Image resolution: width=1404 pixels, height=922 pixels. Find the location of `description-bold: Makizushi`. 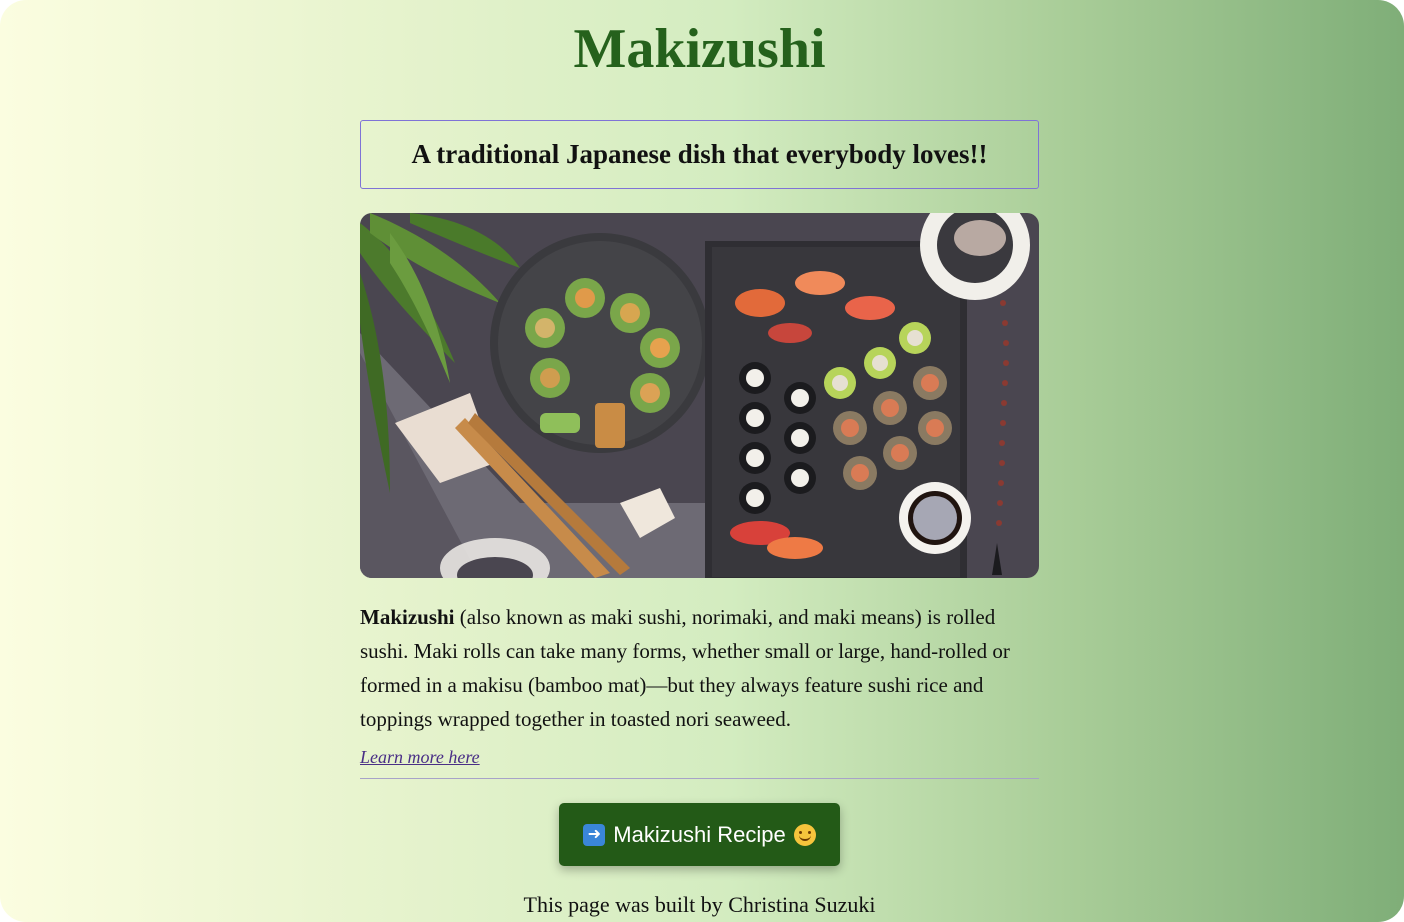

description-bold: Makizushi is located at coordinates (407, 617).